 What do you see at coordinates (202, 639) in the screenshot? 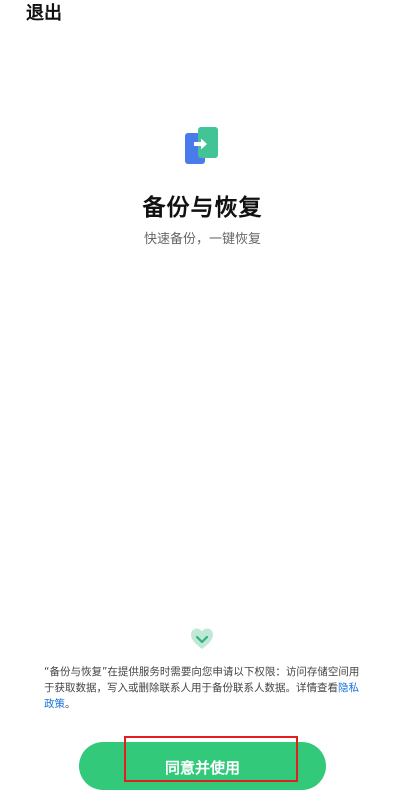
I see `privacy-heart-icon` at bounding box center [202, 639].